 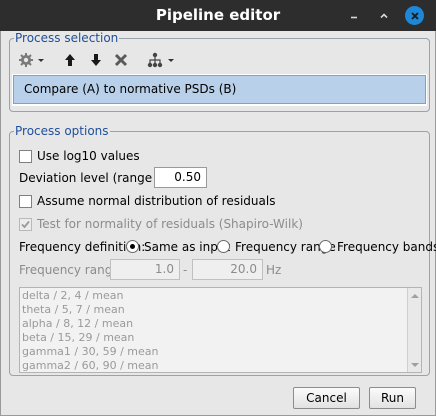 I want to click on arrow-down-icon, so click(x=96, y=60).